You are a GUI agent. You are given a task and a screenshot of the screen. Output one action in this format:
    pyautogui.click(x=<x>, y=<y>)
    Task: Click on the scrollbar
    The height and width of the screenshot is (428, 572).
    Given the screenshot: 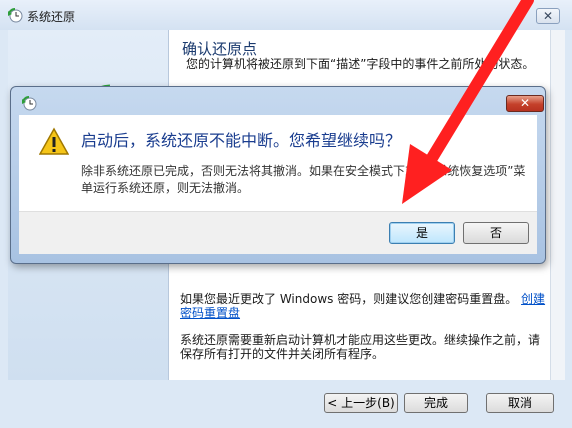 What is the action you would take?
    pyautogui.click(x=557, y=205)
    